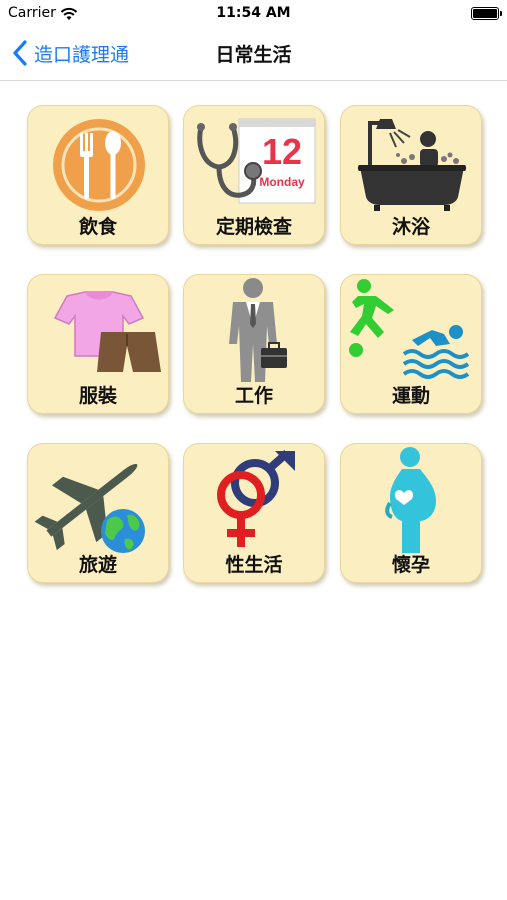 Image resolution: width=507 pixels, height=900 pixels. I want to click on calendar-day: 12, so click(282, 151).